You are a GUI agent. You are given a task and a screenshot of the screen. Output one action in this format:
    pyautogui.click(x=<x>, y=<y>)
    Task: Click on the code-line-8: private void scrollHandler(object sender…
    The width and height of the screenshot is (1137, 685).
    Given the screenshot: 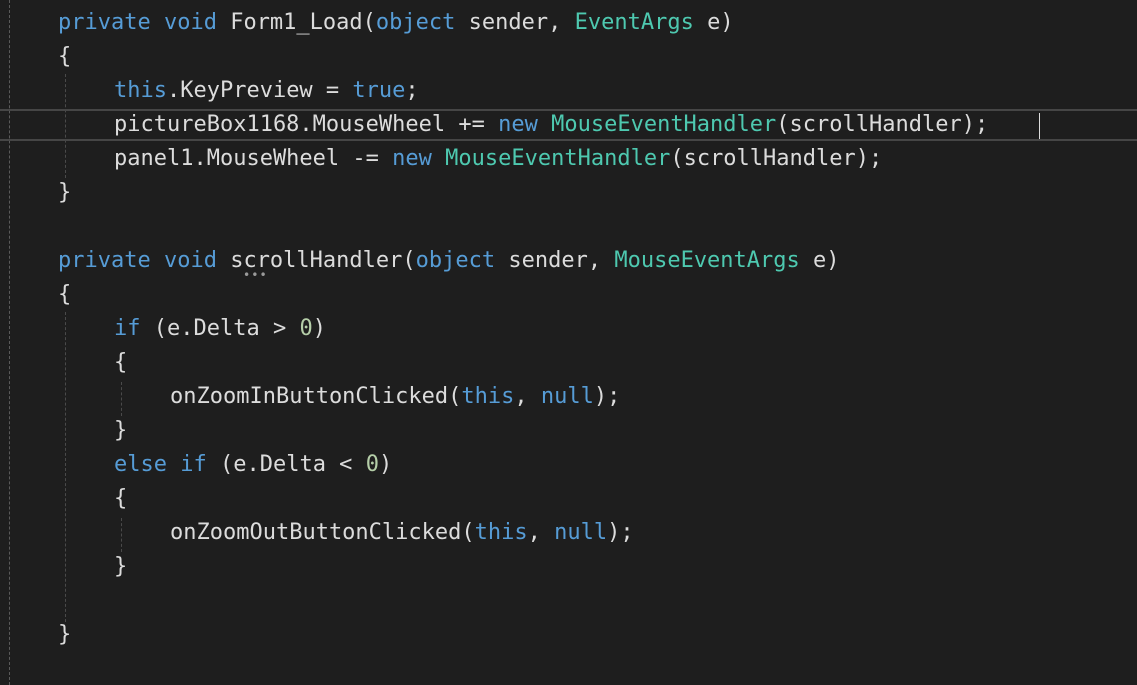 What is the action you would take?
    pyautogui.click(x=449, y=261)
    